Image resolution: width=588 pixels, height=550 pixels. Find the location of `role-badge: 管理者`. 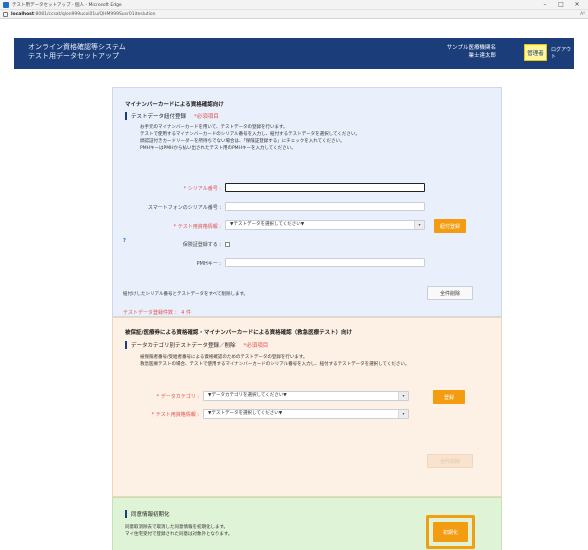

role-badge: 管理者 is located at coordinates (535, 52).